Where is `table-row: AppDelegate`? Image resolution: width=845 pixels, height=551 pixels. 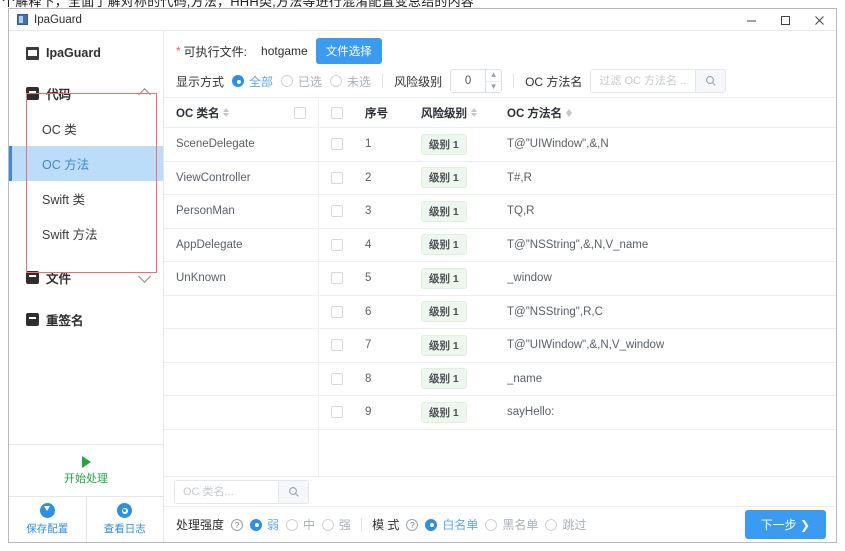 table-row: AppDelegate is located at coordinates (241, 245).